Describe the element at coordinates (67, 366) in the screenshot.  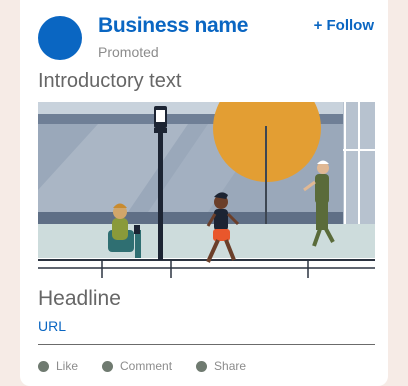
I see `like-label: Like` at that location.